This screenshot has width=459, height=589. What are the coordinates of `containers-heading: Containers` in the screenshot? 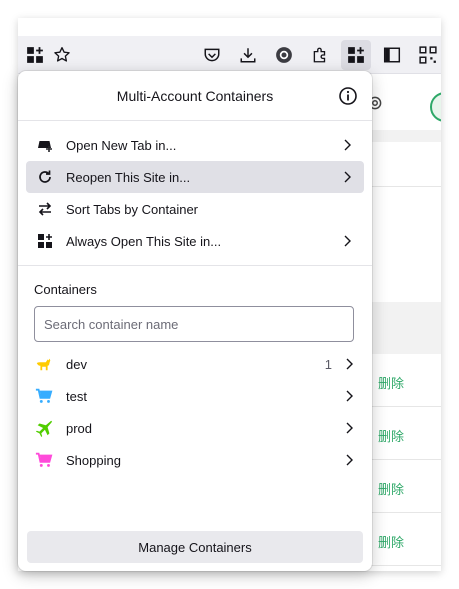 It's located at (65, 289).